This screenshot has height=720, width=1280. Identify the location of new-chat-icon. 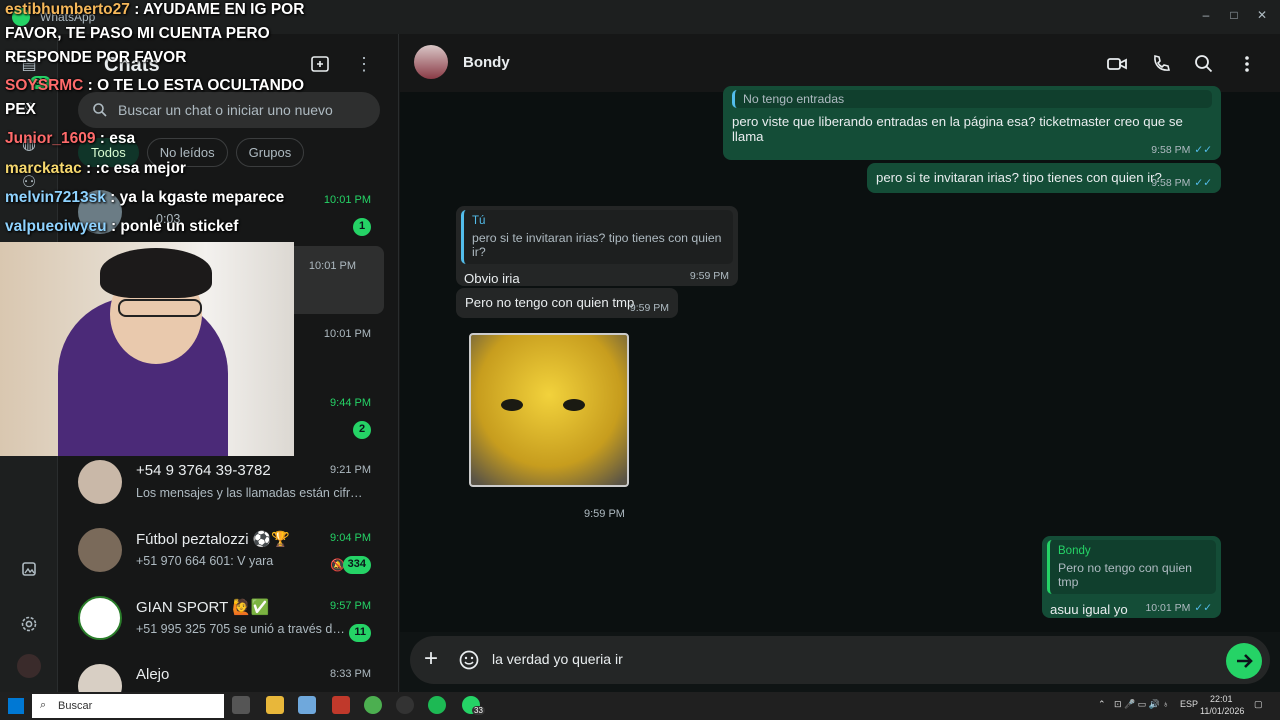
(320, 66).